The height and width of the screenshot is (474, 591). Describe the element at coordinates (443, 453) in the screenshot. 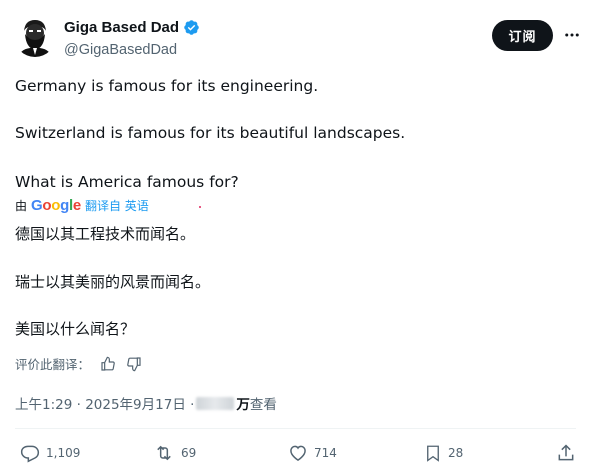

I see `bookmark-button: 28` at that location.